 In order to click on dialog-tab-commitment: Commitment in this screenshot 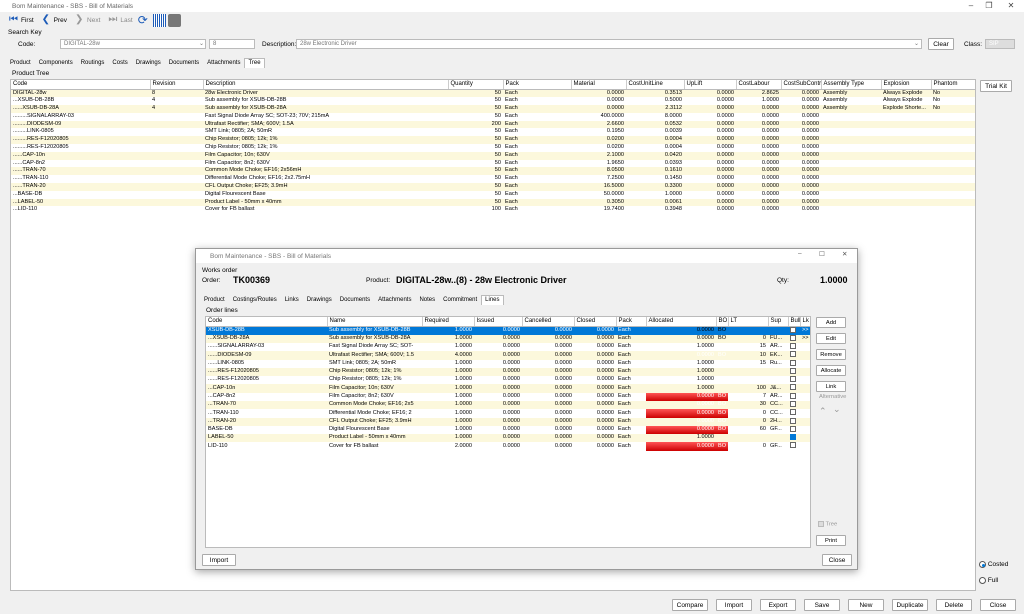, I will do `click(460, 300)`.